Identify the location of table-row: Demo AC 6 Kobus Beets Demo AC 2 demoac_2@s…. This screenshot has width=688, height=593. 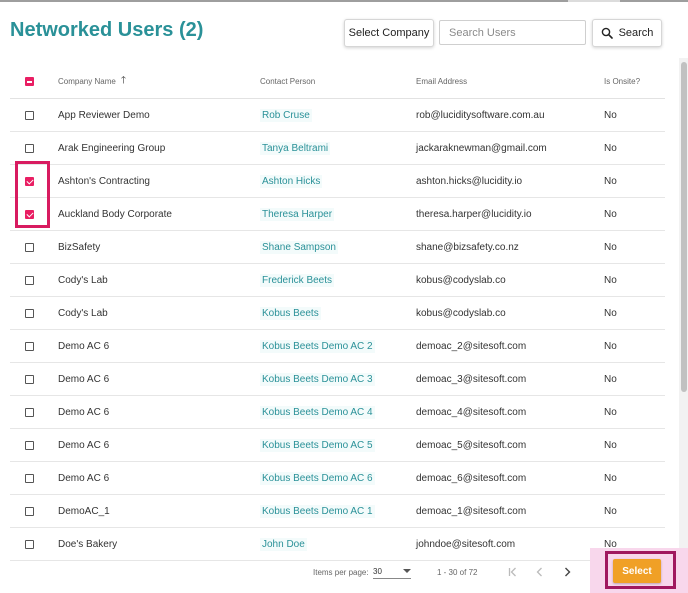
(337, 346).